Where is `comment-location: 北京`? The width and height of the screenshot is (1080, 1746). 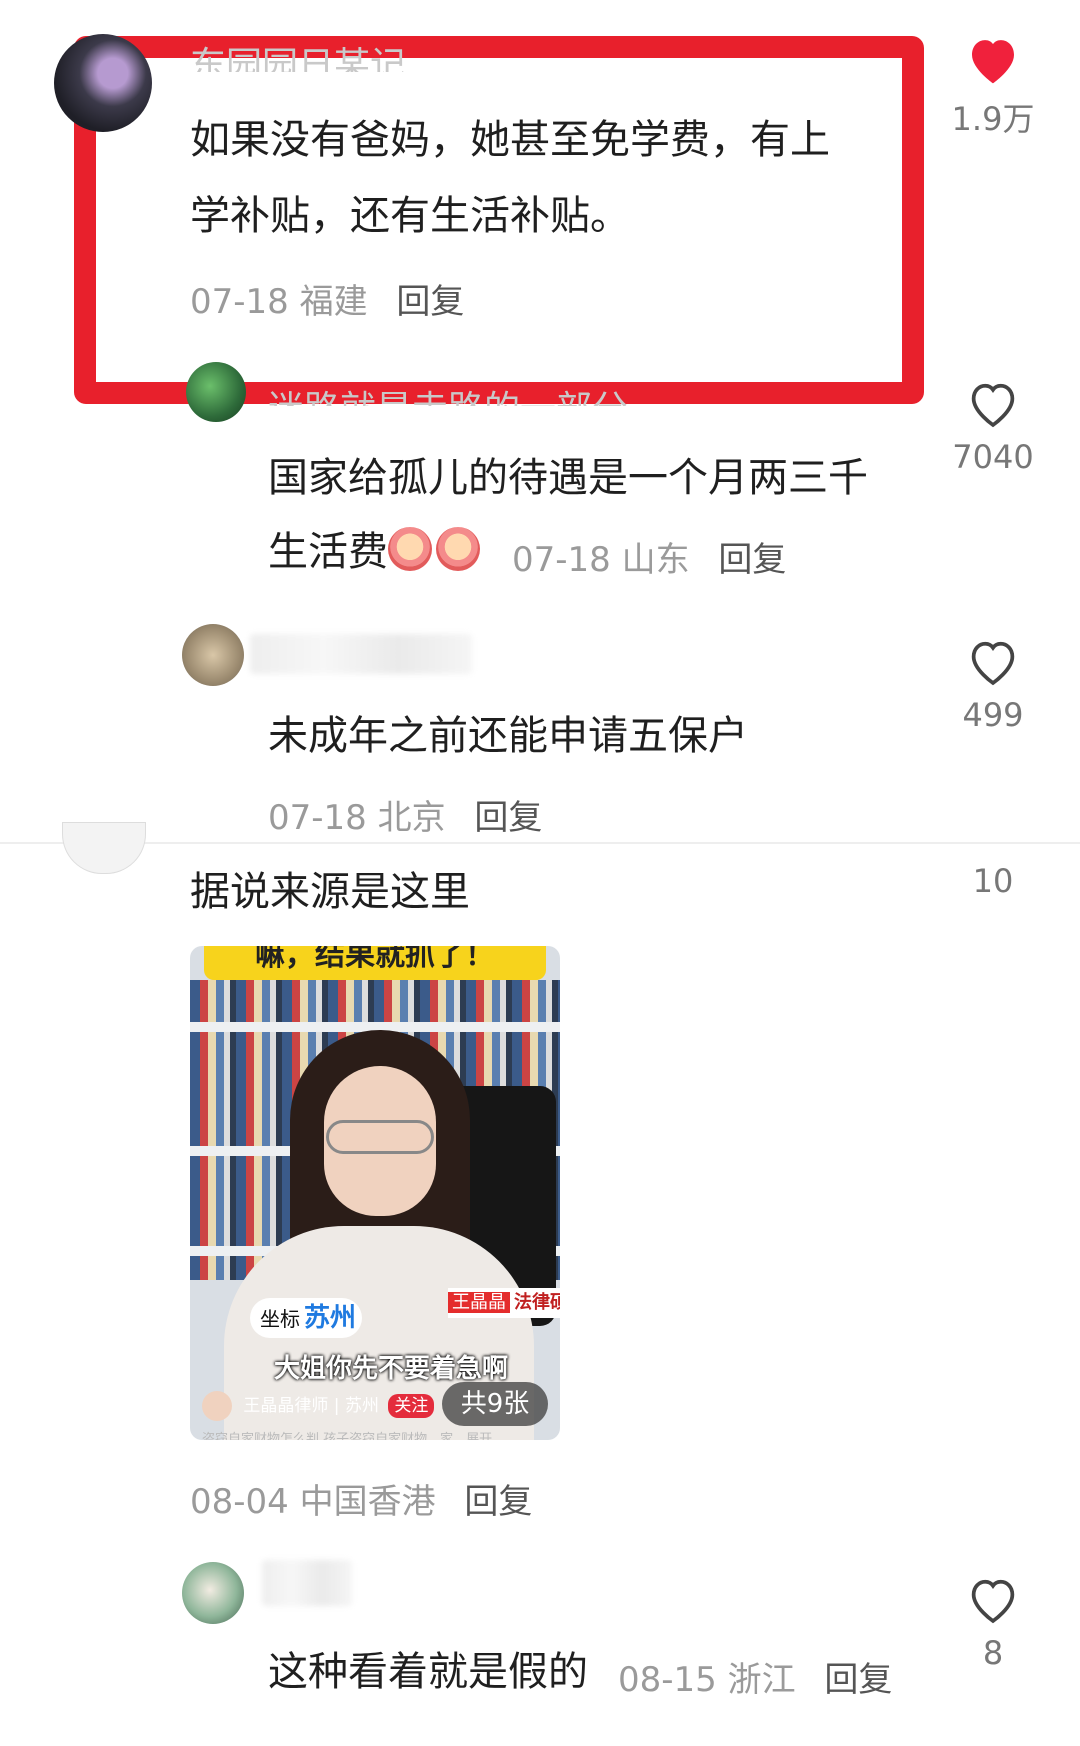
comment-location: 北京 is located at coordinates (411, 818).